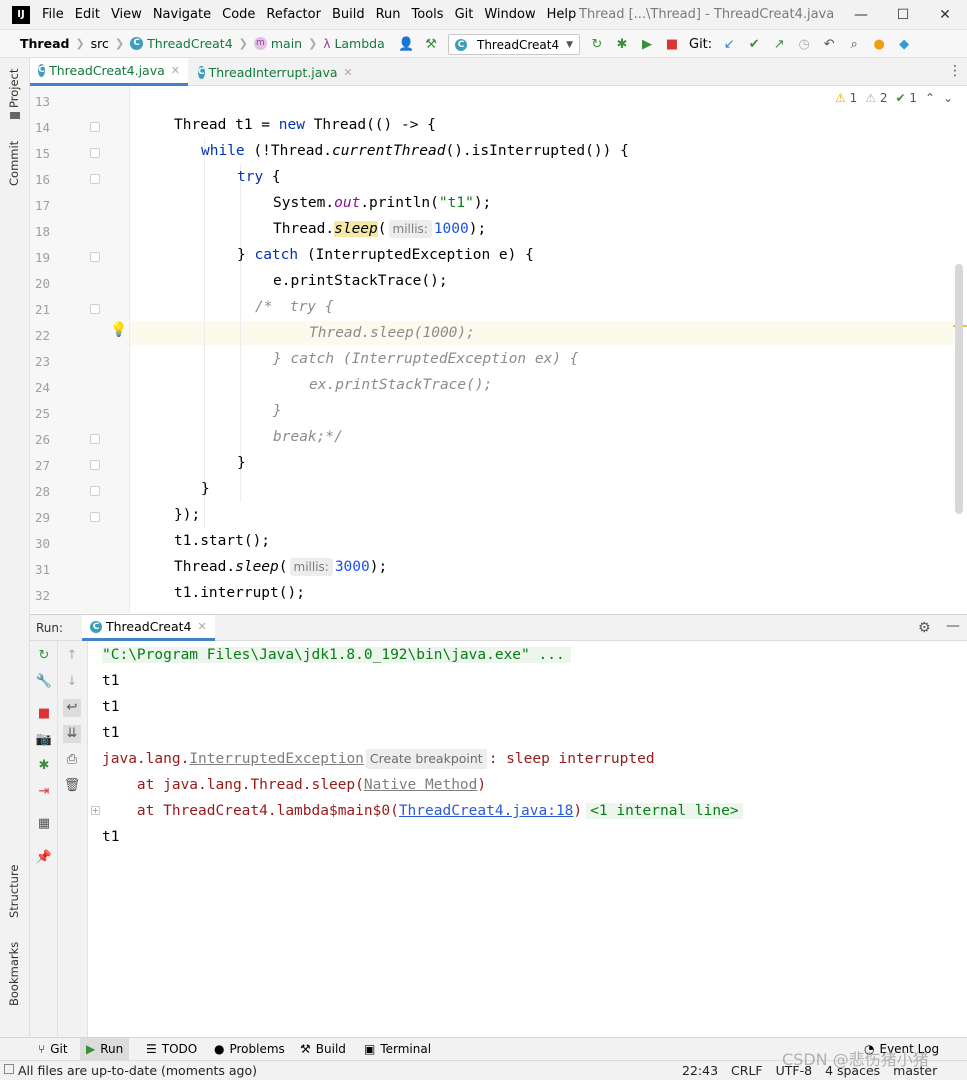  I want to click on arrow-down-icon: ↓, so click(72, 682).